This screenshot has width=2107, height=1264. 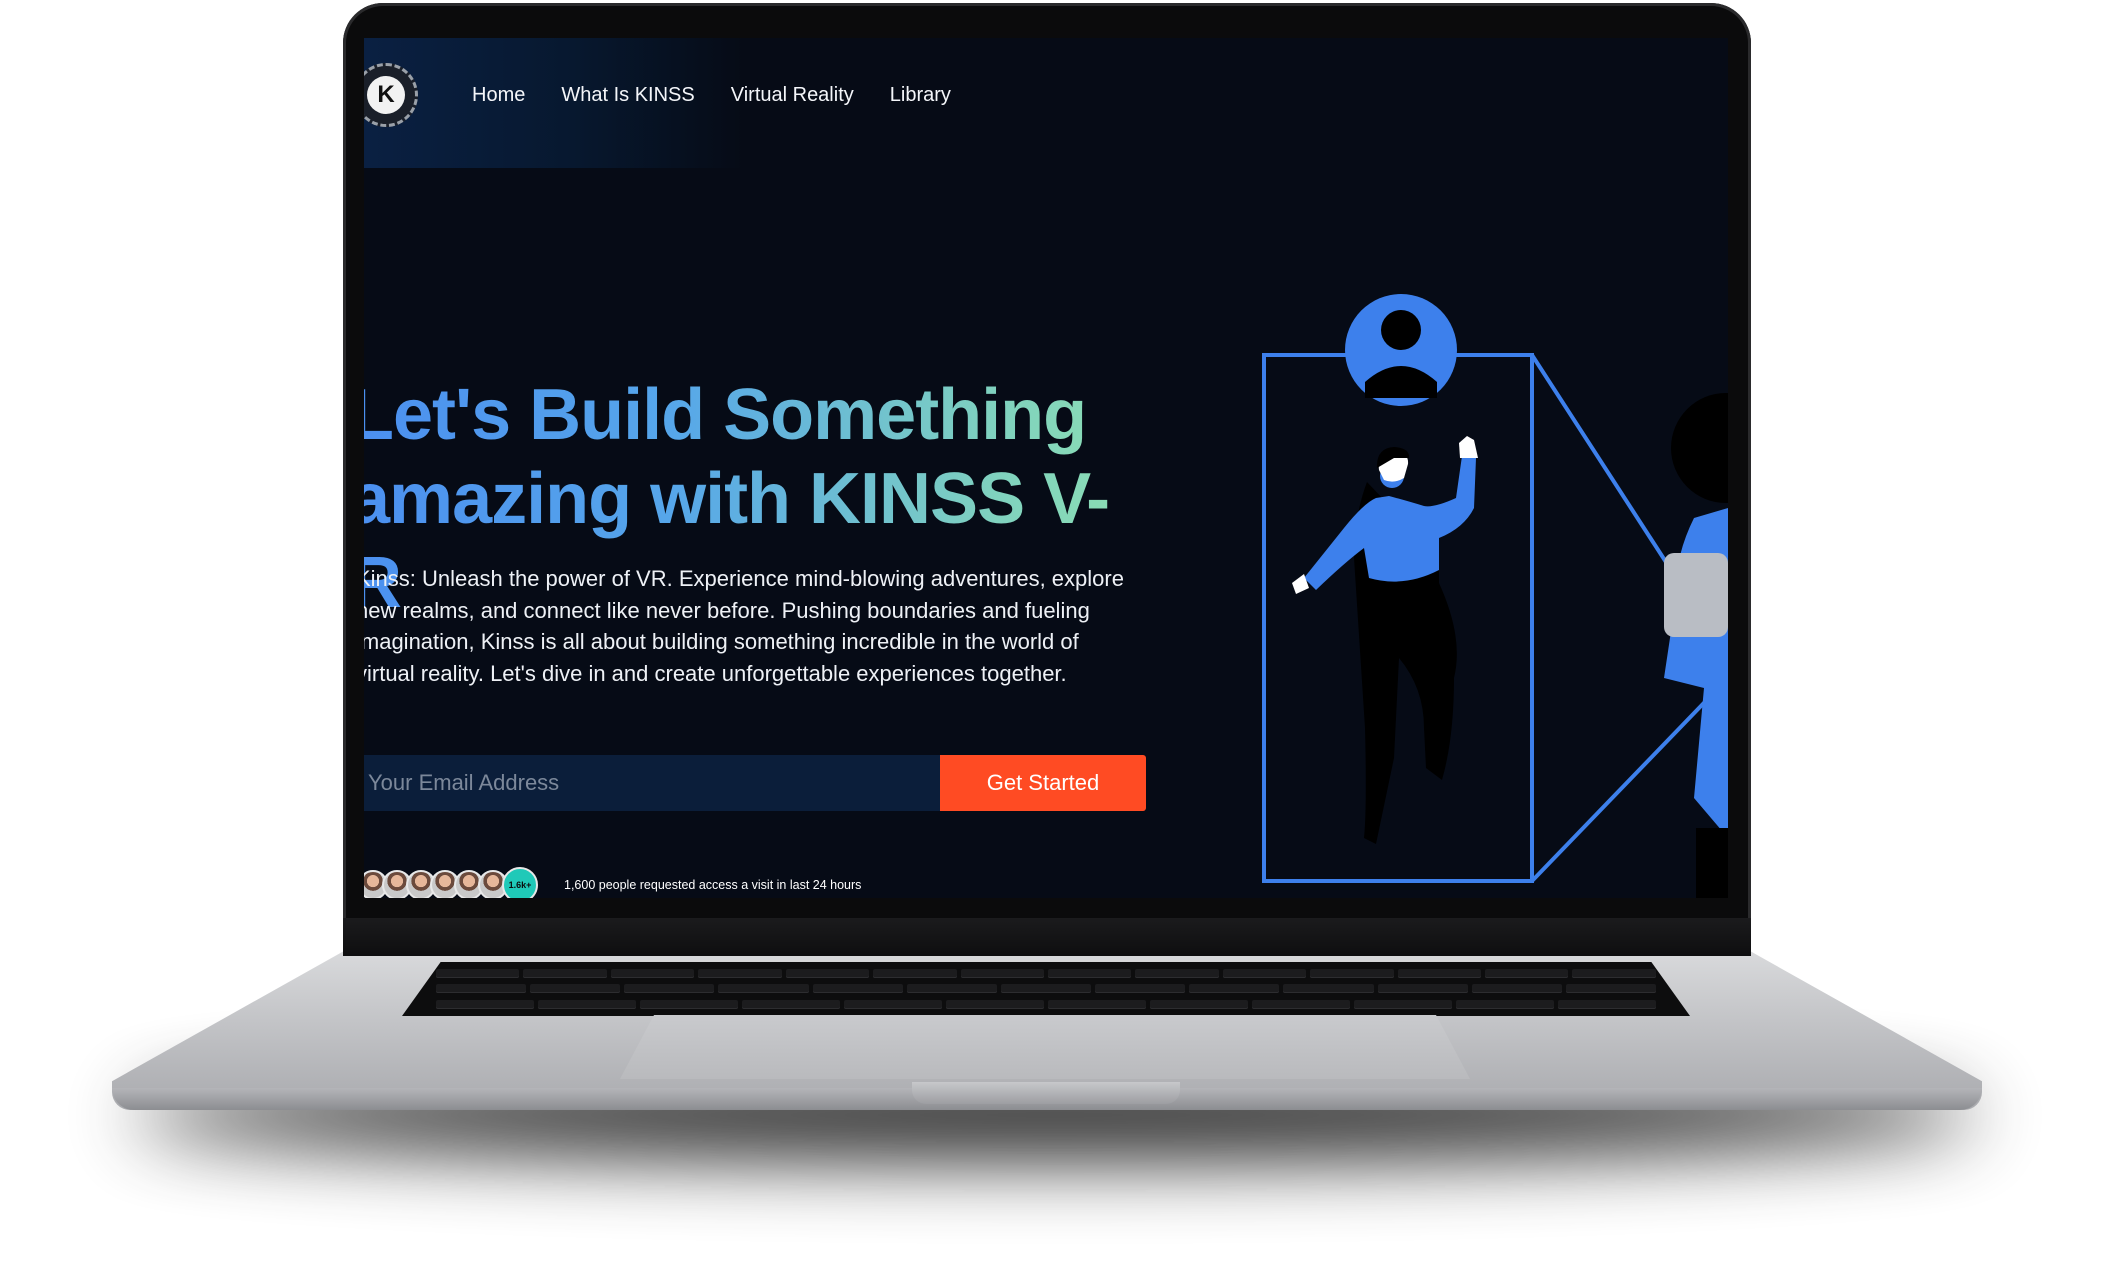 What do you see at coordinates (1047, 937) in the screenshot?
I see `laptop-lid-hinge` at bounding box center [1047, 937].